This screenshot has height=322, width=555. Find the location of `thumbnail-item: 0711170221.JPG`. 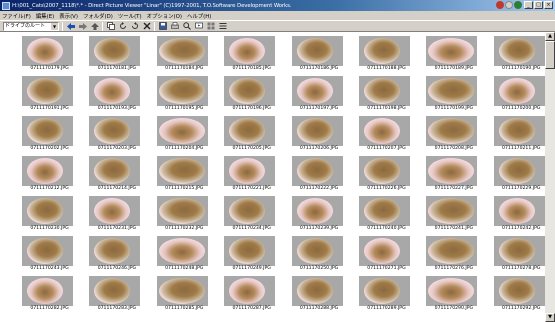

thumbnail-item: 0711170221.JPG is located at coordinates (251, 172).